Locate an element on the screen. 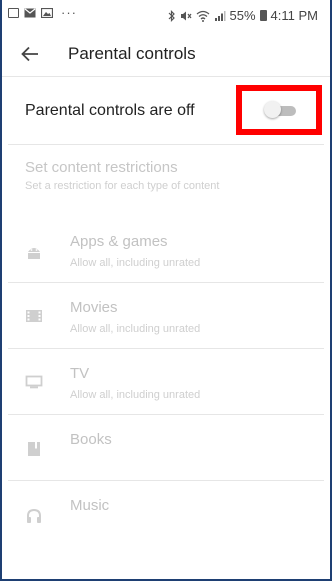  app-bar: Parental controls is located at coordinates (166, 56).